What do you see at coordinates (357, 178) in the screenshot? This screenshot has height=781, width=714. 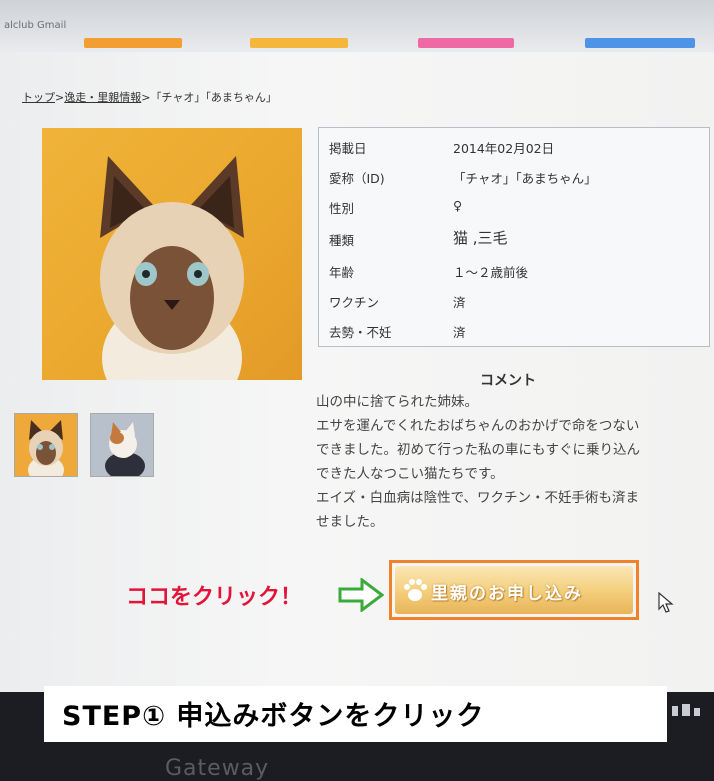 I see `info-label: 愛称（ID)` at bounding box center [357, 178].